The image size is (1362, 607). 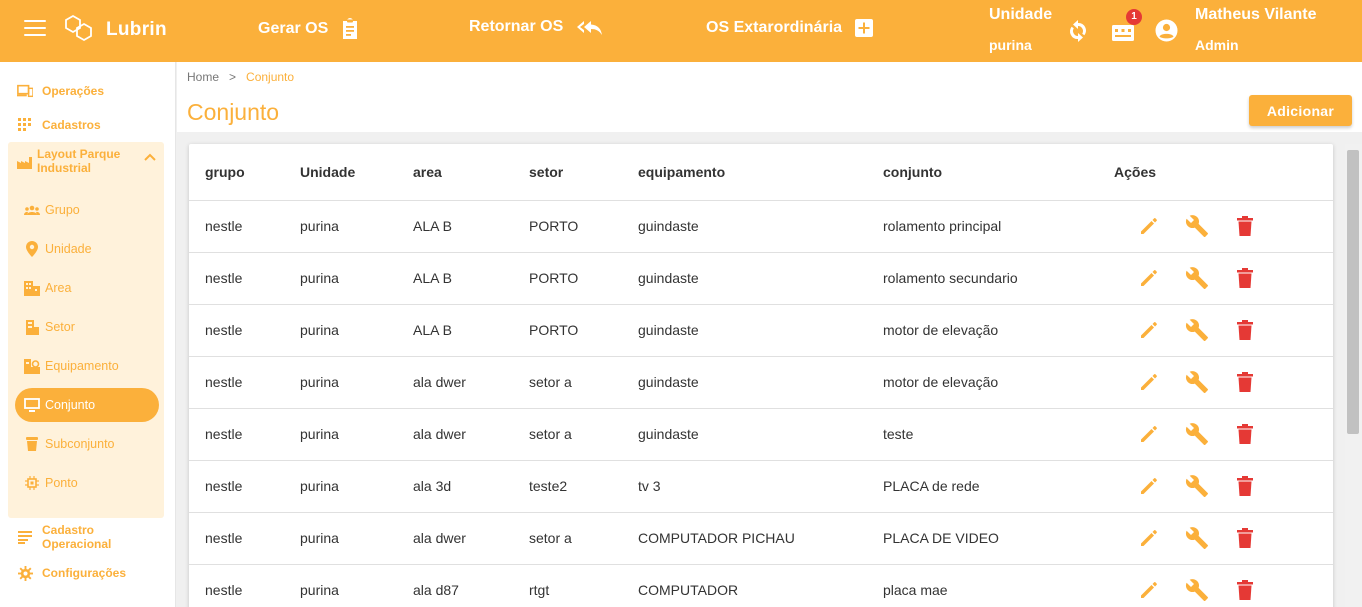 I want to click on sidebar-item-label: Cadastros, so click(x=71, y=125).